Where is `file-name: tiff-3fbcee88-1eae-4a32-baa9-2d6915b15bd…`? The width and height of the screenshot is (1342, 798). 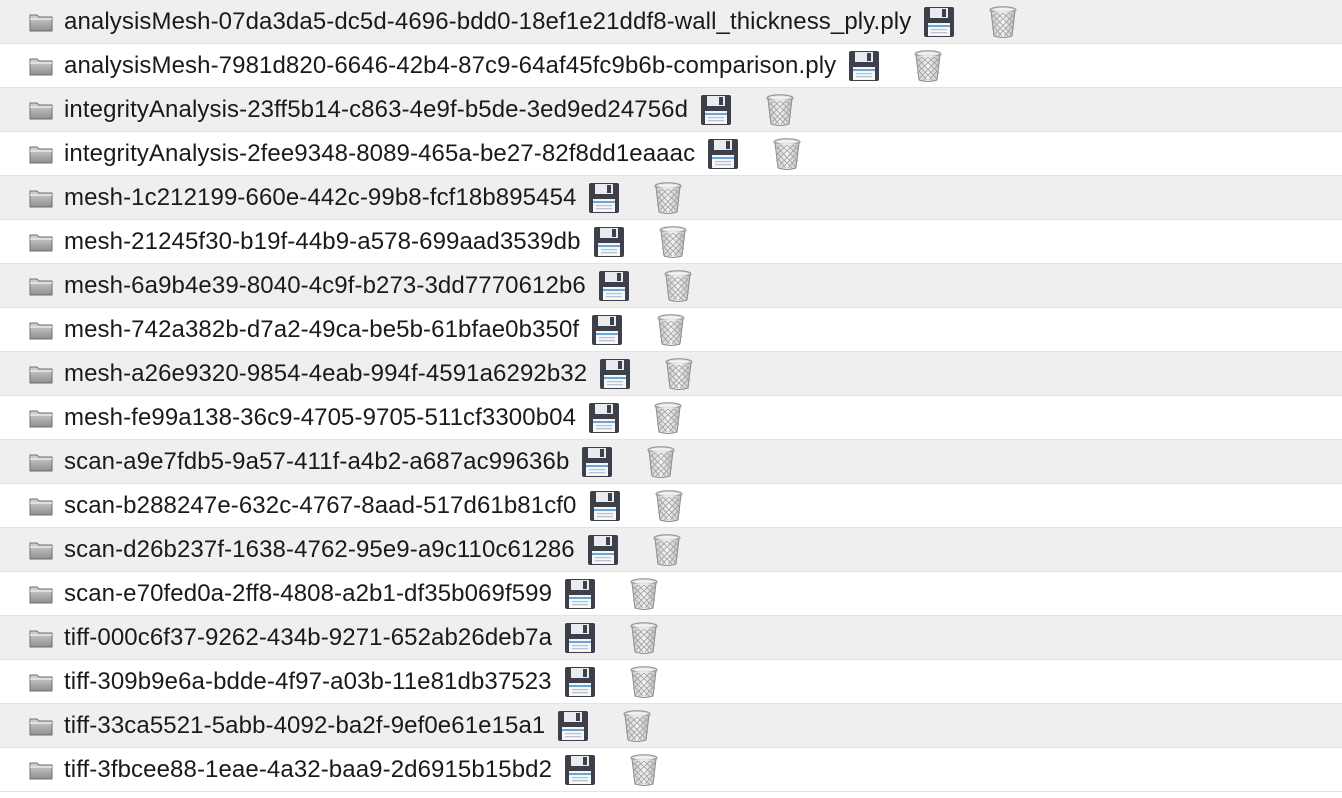 file-name: tiff-3fbcee88-1eae-4a32-baa9-2d6915b15bd… is located at coordinates (308, 770).